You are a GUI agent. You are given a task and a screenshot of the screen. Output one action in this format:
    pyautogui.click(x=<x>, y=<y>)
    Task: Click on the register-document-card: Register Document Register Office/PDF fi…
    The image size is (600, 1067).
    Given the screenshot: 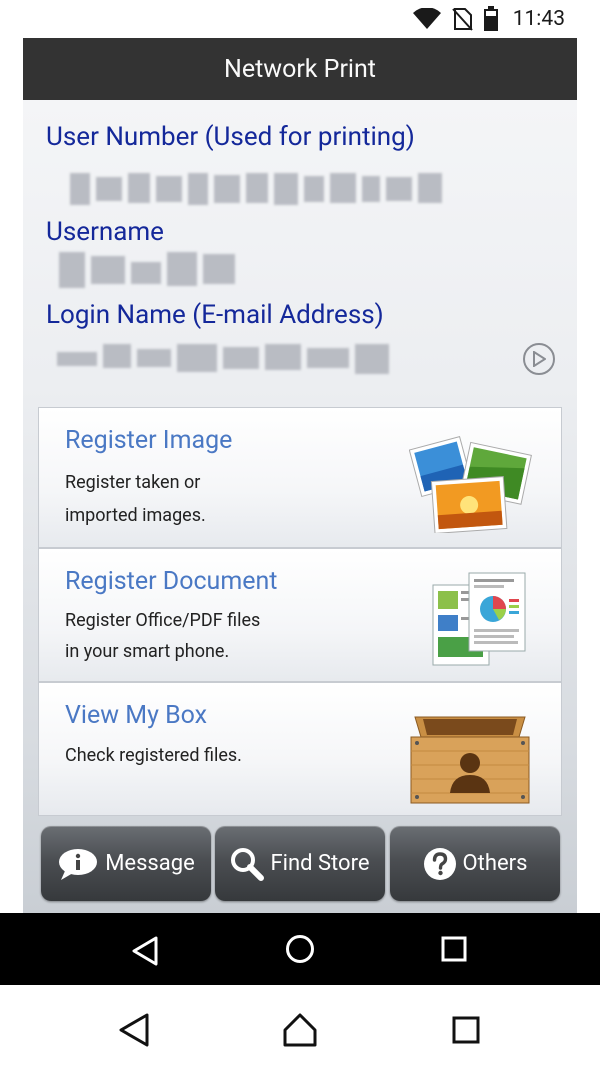 What is the action you would take?
    pyautogui.click(x=300, y=615)
    